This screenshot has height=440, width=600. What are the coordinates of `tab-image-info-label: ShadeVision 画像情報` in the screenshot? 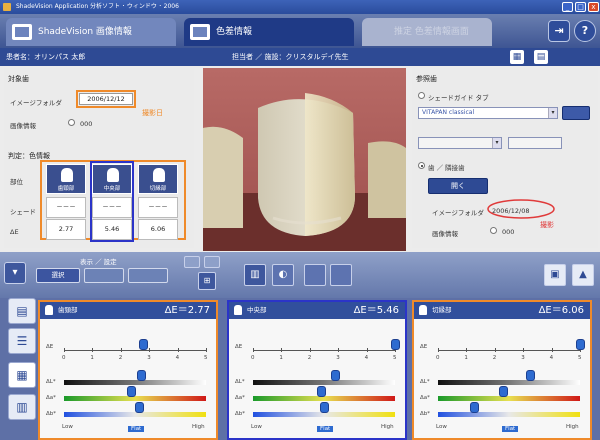 It's located at (85, 32).